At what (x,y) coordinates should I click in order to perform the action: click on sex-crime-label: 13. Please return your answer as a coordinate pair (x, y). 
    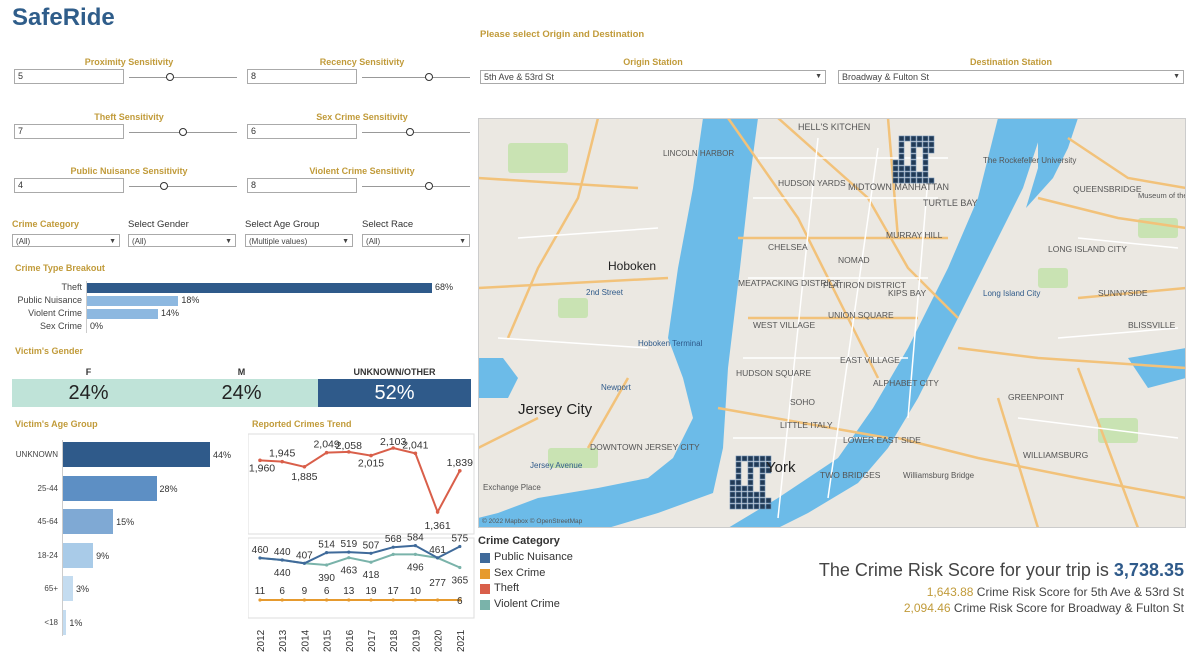
    Looking at the image, I should click on (349, 591).